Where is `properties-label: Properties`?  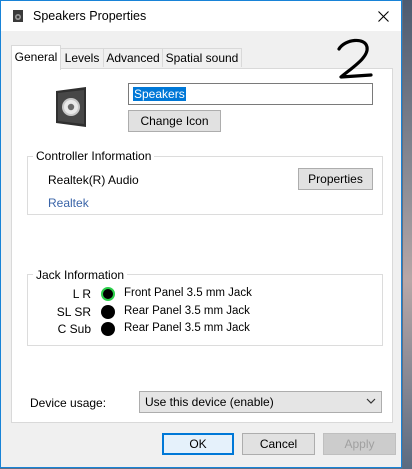 properties-label: Properties is located at coordinates (335, 179).